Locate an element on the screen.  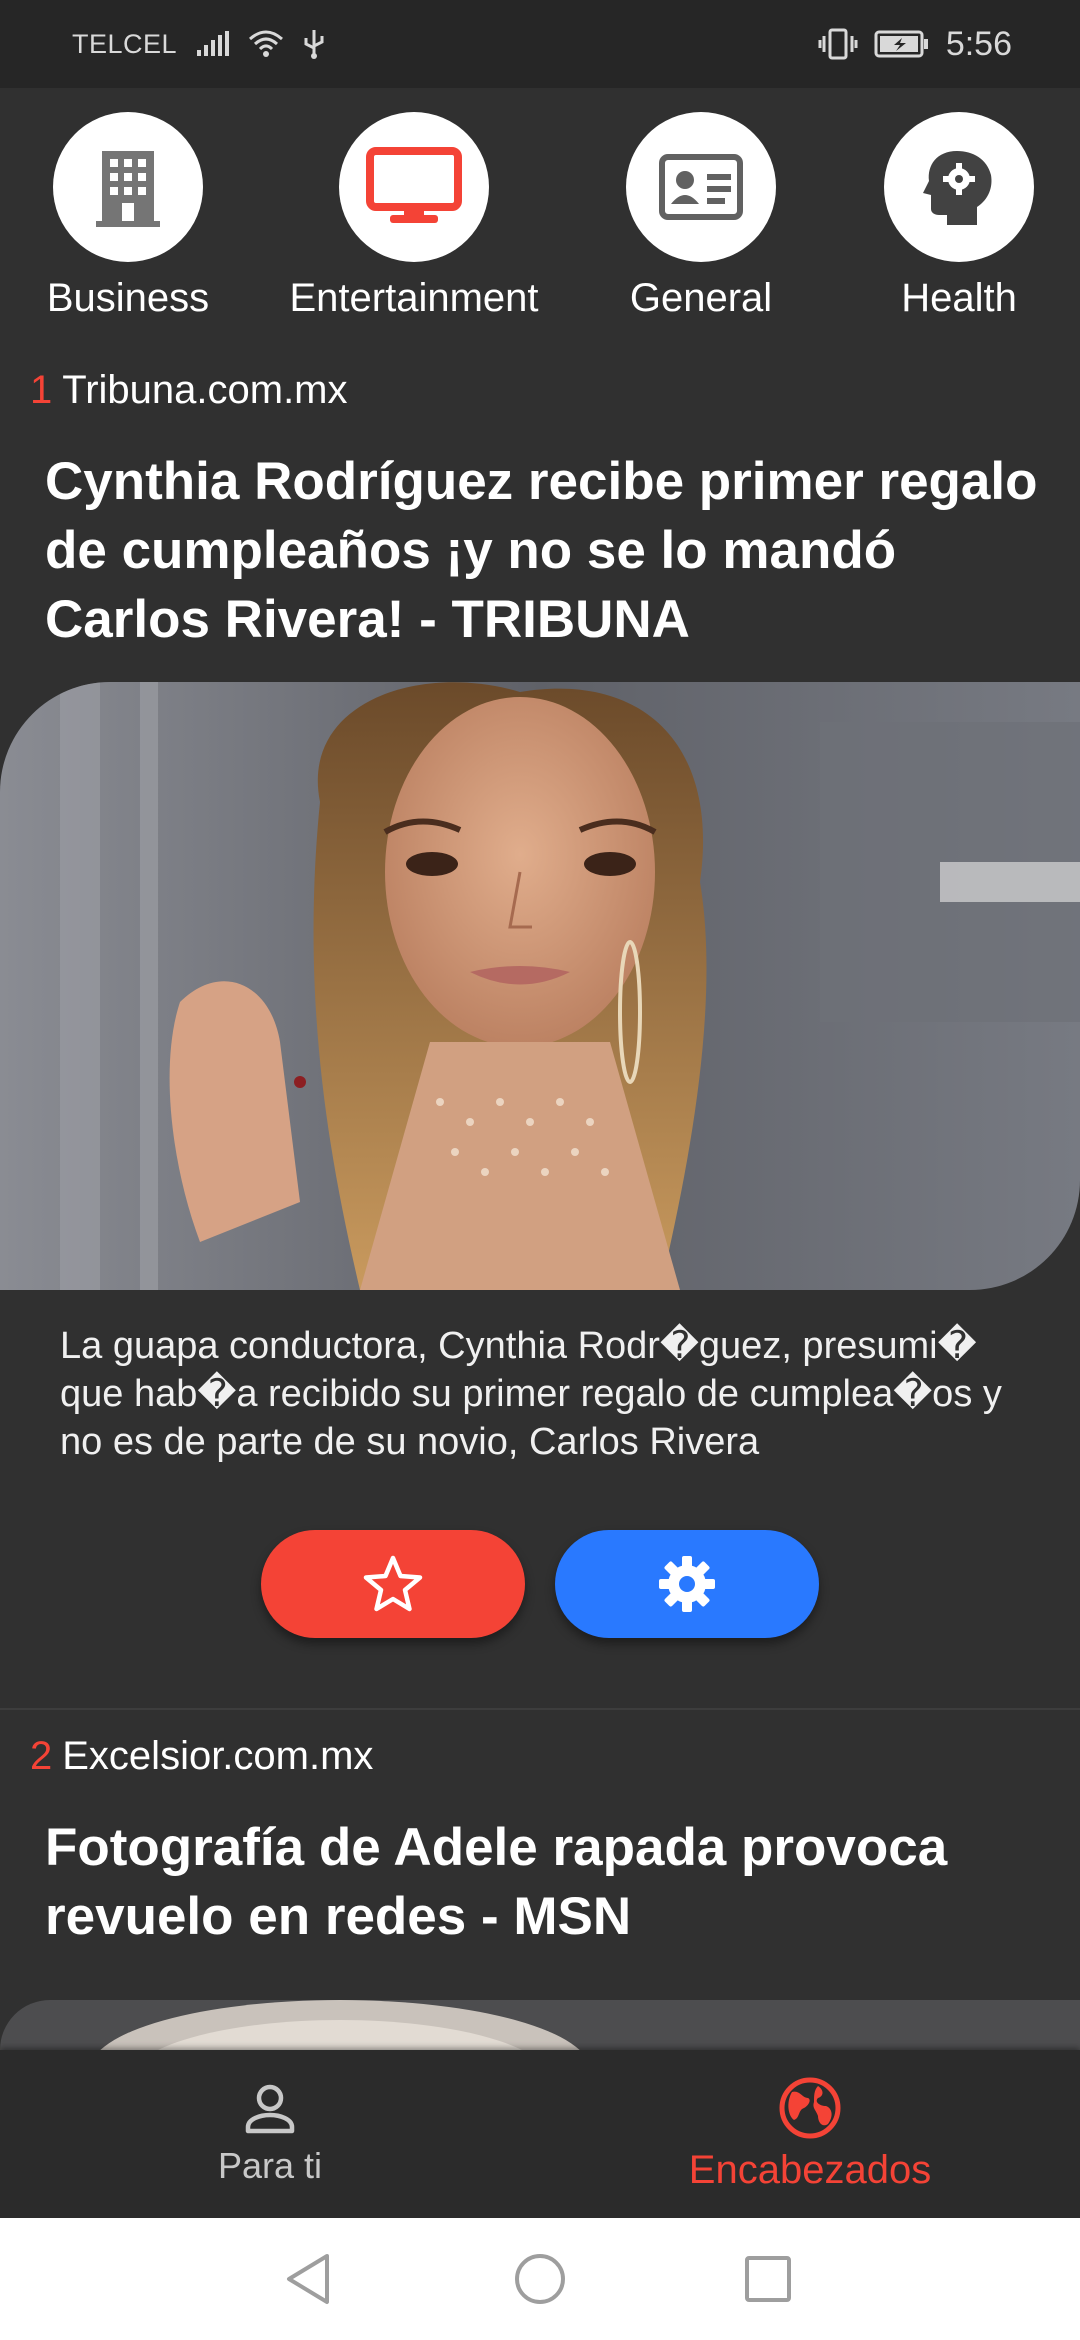
nav-encabezados: Encabezados is located at coordinates (810, 2134).